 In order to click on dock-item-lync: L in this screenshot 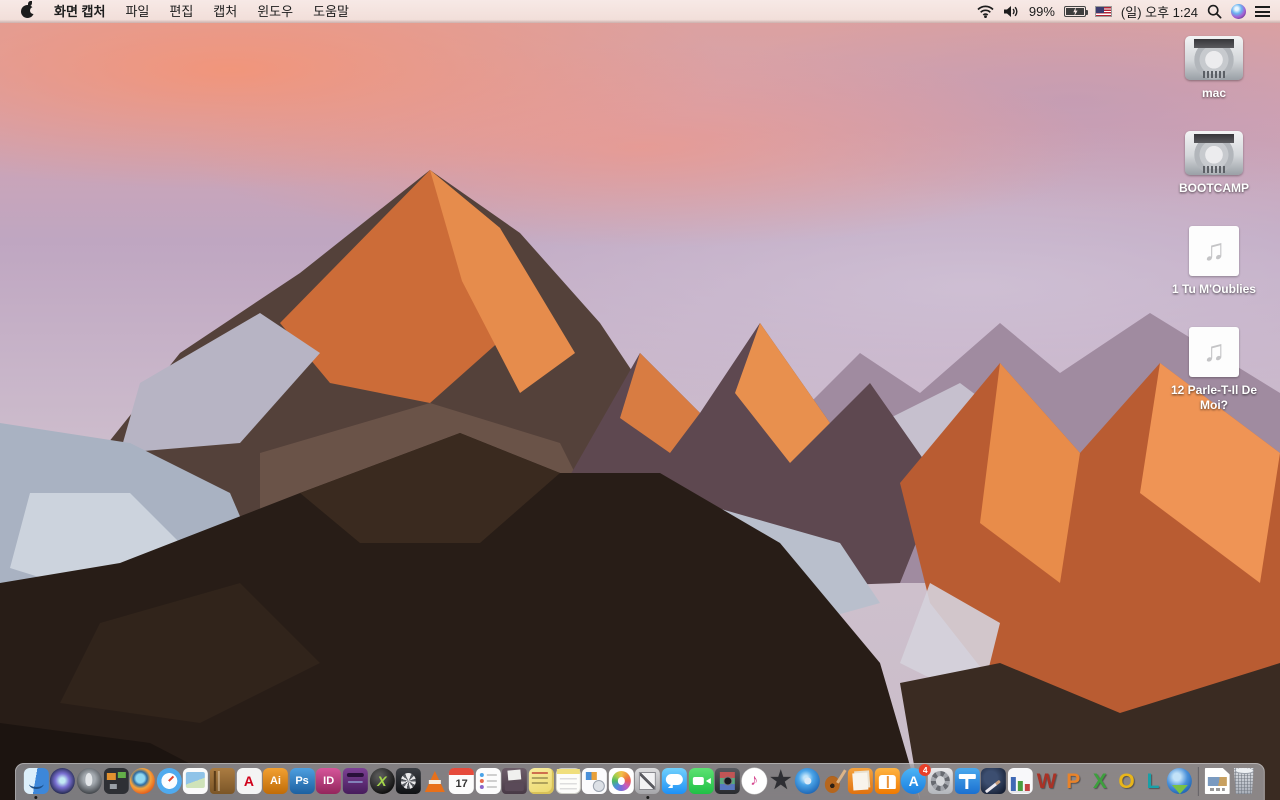, I will do `click(1153, 781)`.